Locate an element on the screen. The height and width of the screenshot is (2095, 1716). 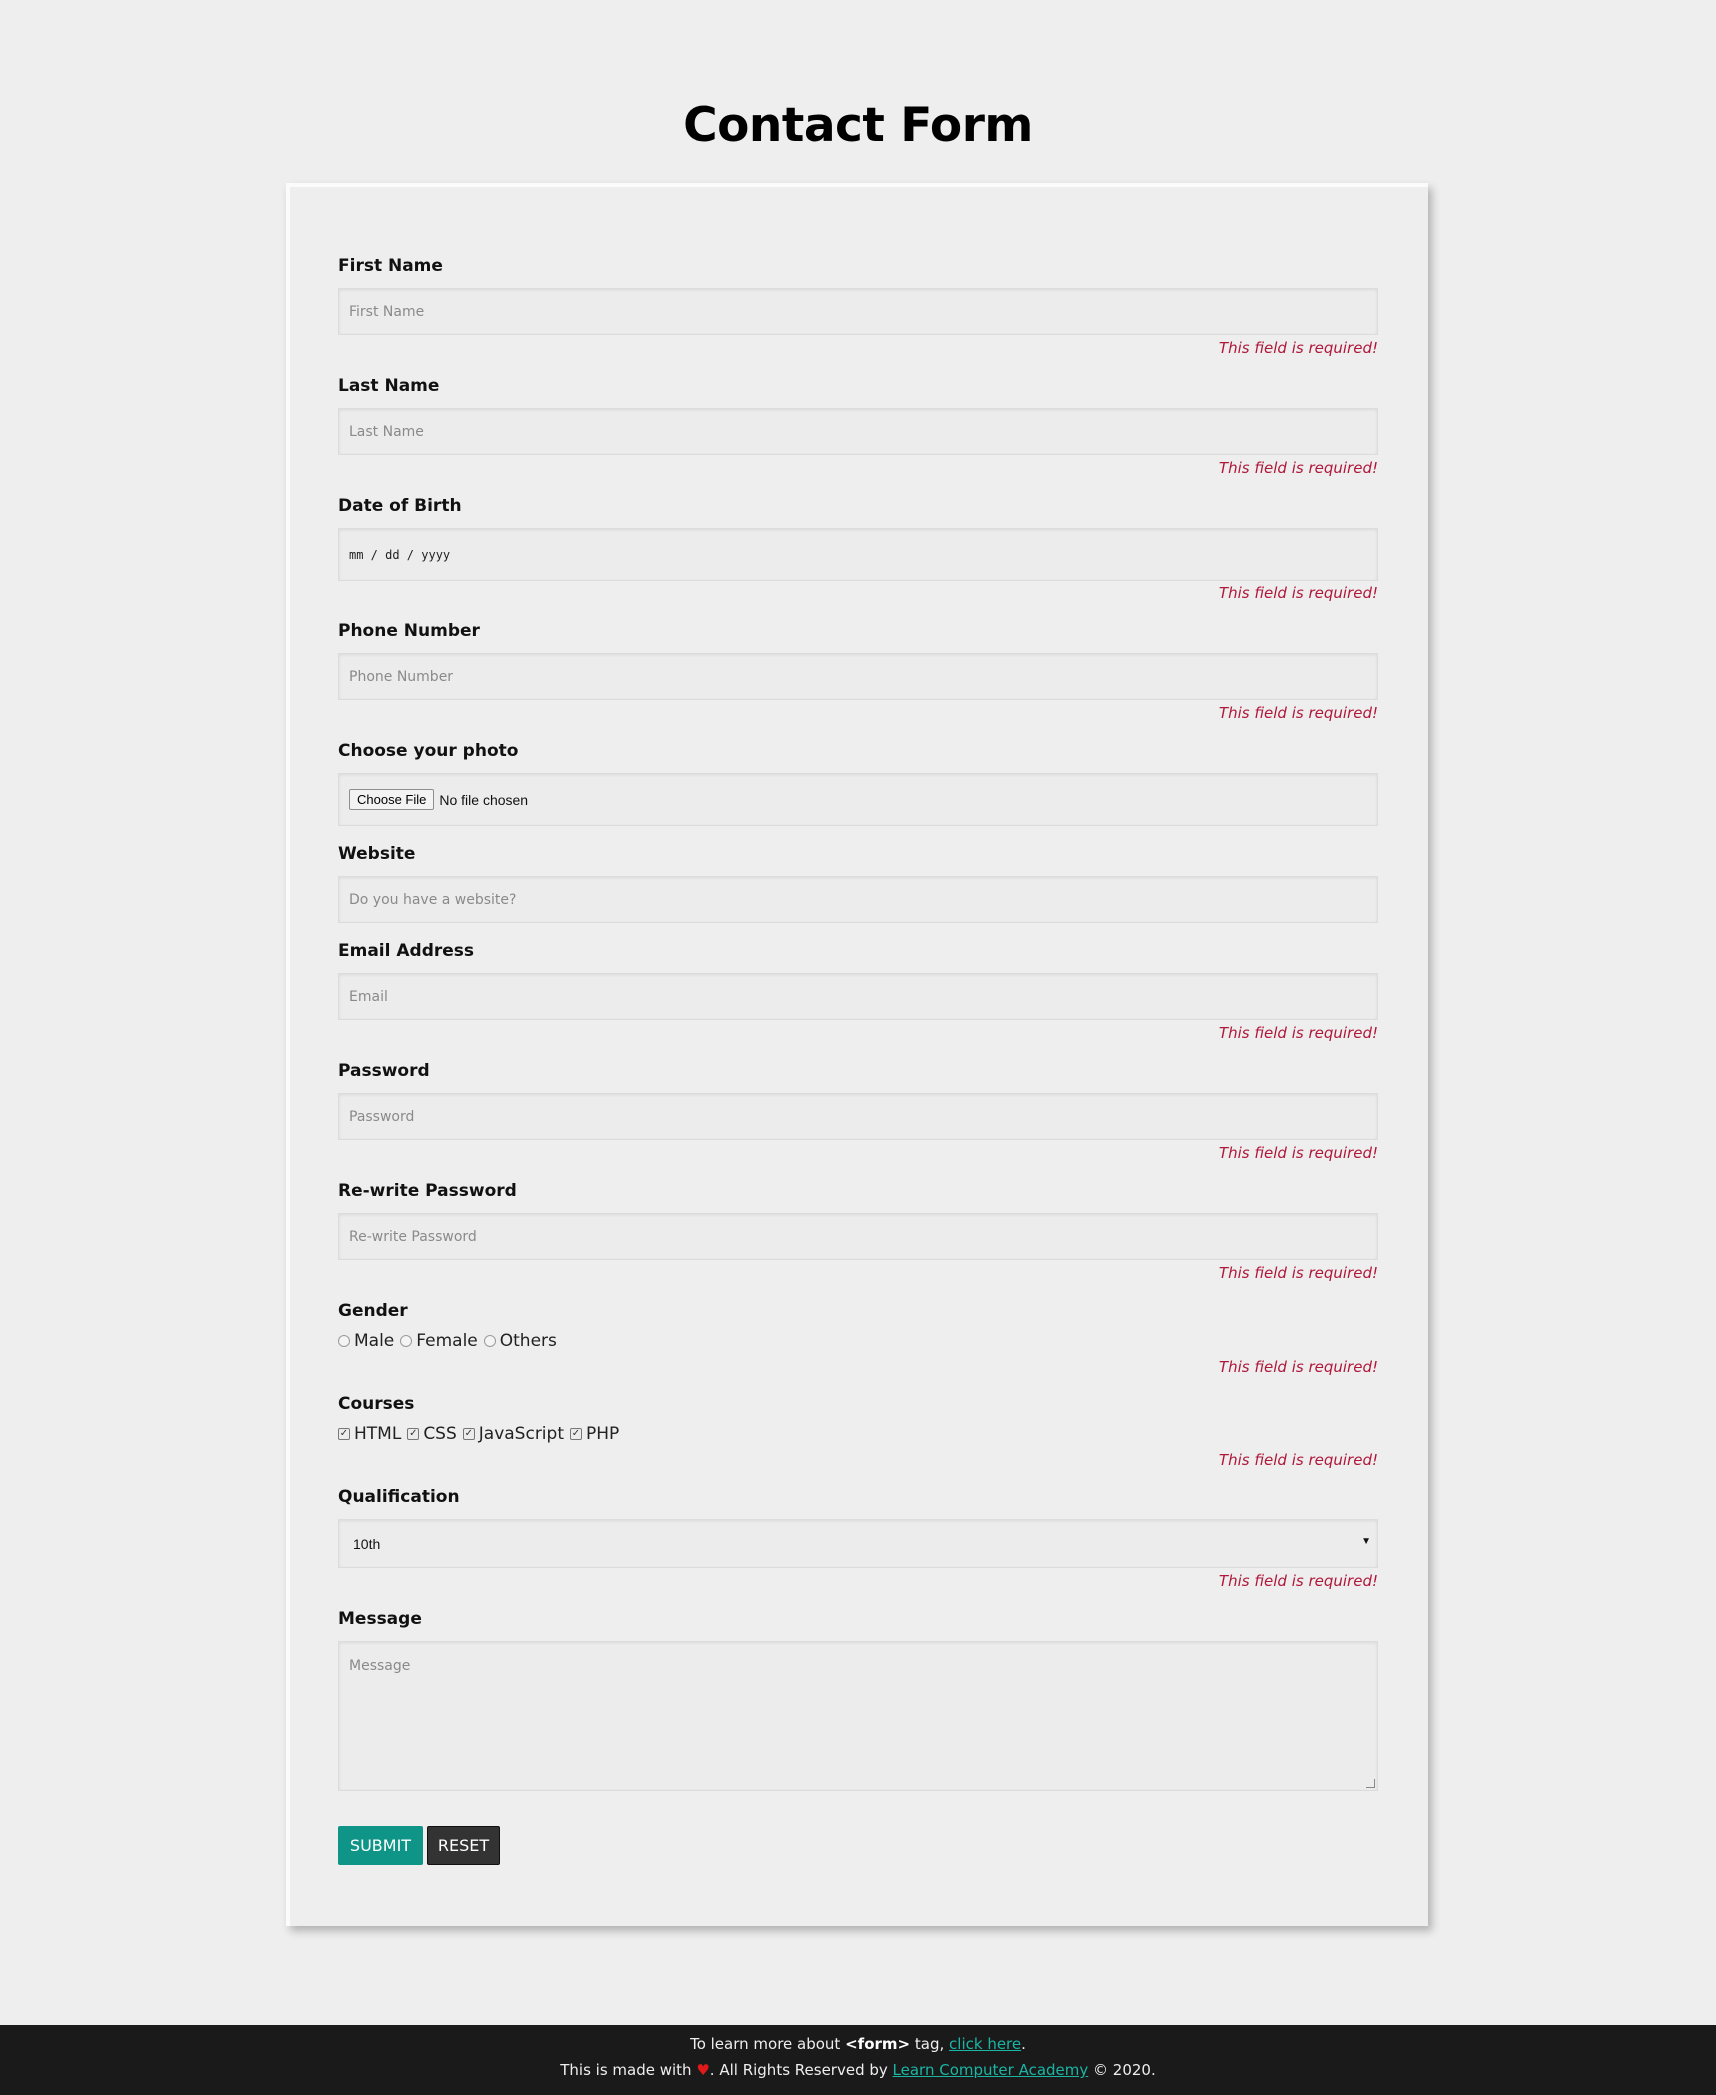
courses-error: This field is required! is located at coordinates (1298, 1460).